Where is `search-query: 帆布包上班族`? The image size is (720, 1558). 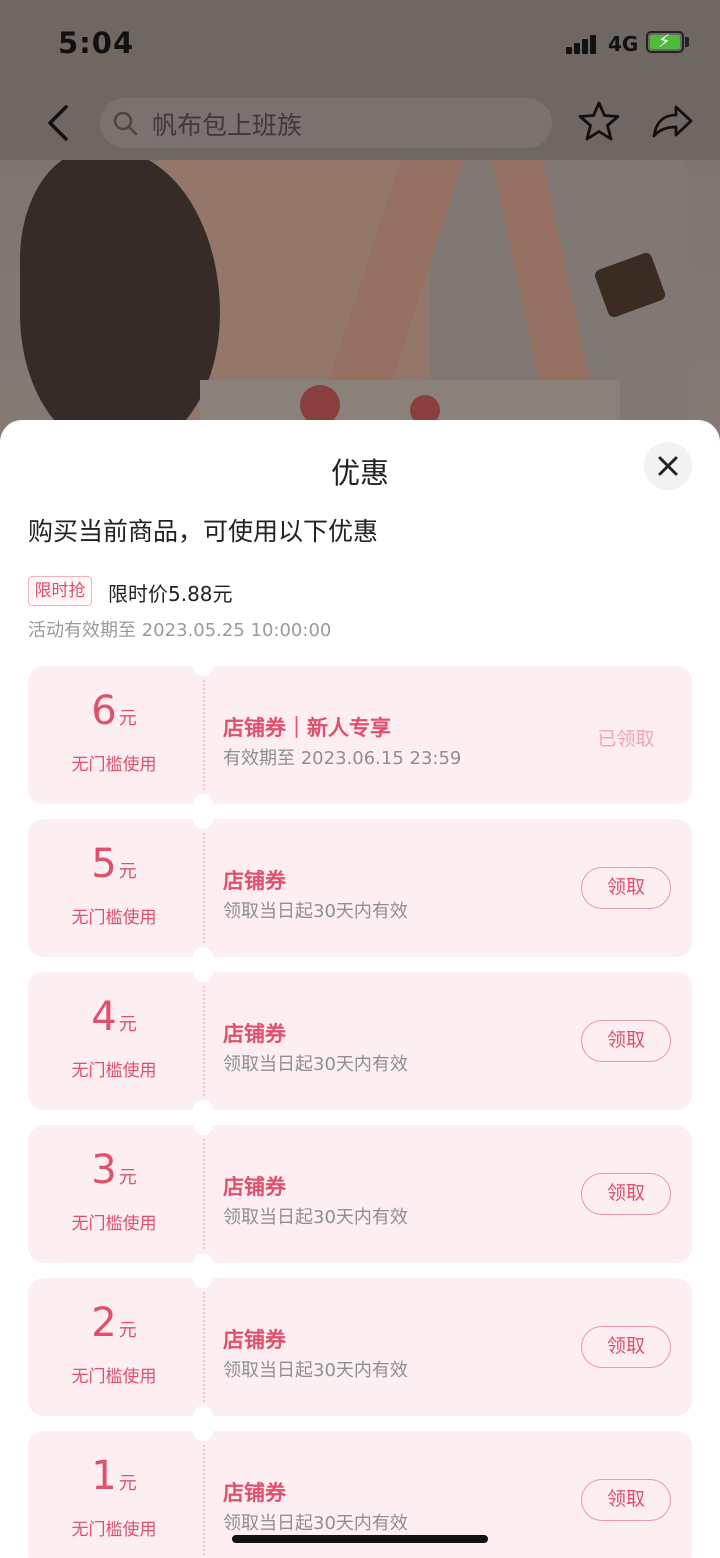 search-query: 帆布包上班族 is located at coordinates (227, 124).